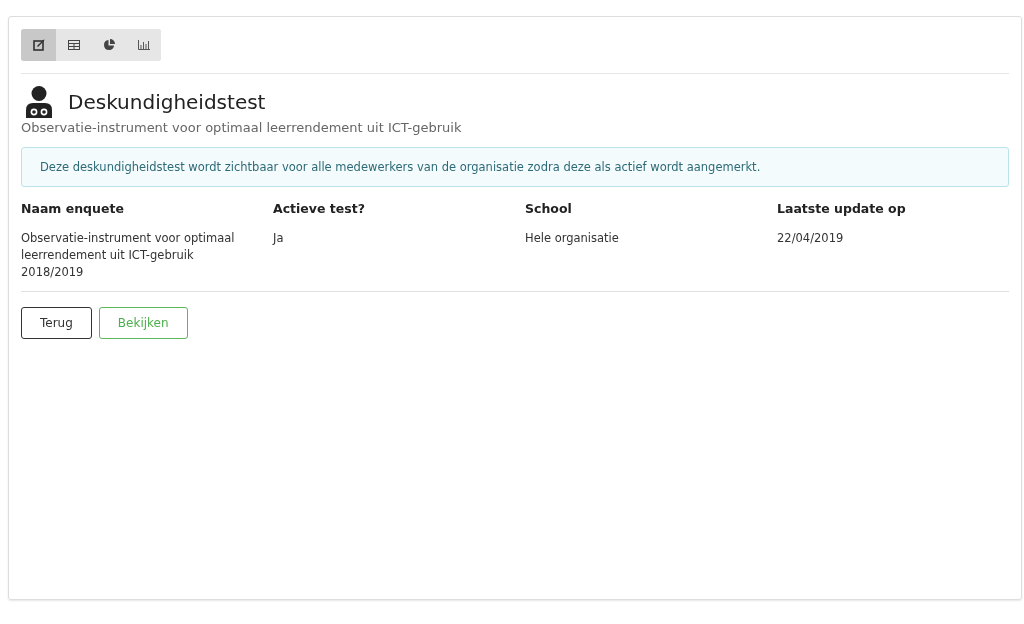 This screenshot has height=624, width=1024. What do you see at coordinates (73, 45) in the screenshot?
I see `table-icon` at bounding box center [73, 45].